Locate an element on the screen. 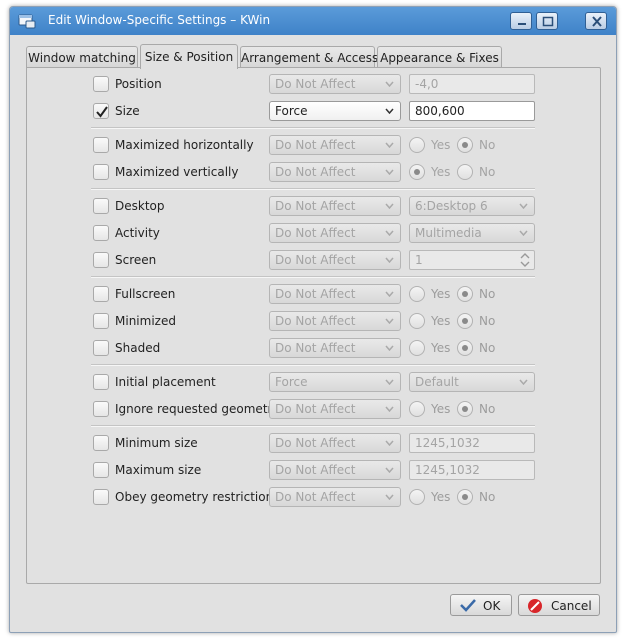  row-maximum-size: Maximum size Do Not Affect 1245,1032 is located at coordinates (313, 470).